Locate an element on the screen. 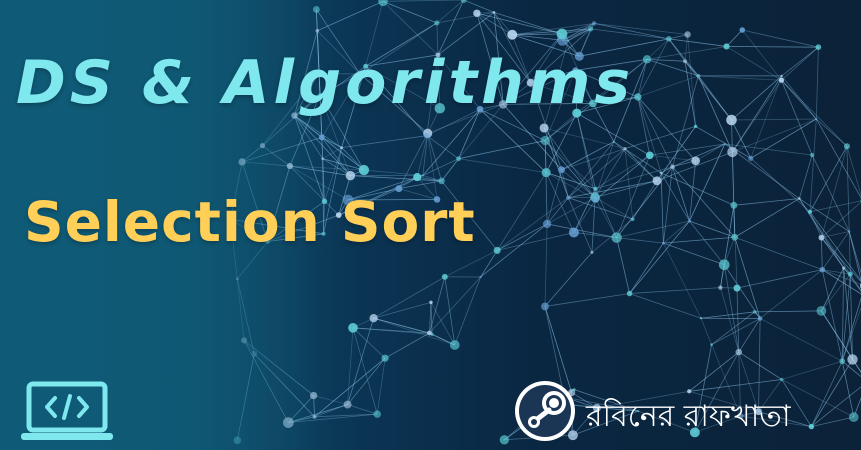 The image size is (861, 450). banner-subtitle: Selection Sort is located at coordinates (250, 222).